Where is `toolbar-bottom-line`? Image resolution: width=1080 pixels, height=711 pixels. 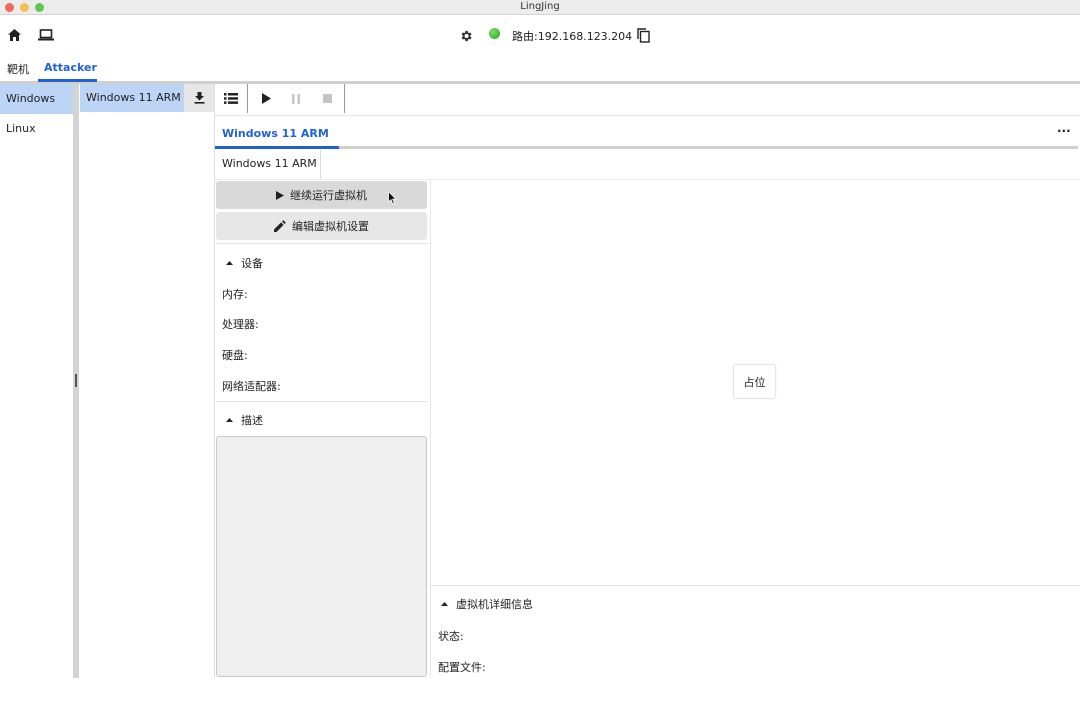
toolbar-bottom-line is located at coordinates (647, 115).